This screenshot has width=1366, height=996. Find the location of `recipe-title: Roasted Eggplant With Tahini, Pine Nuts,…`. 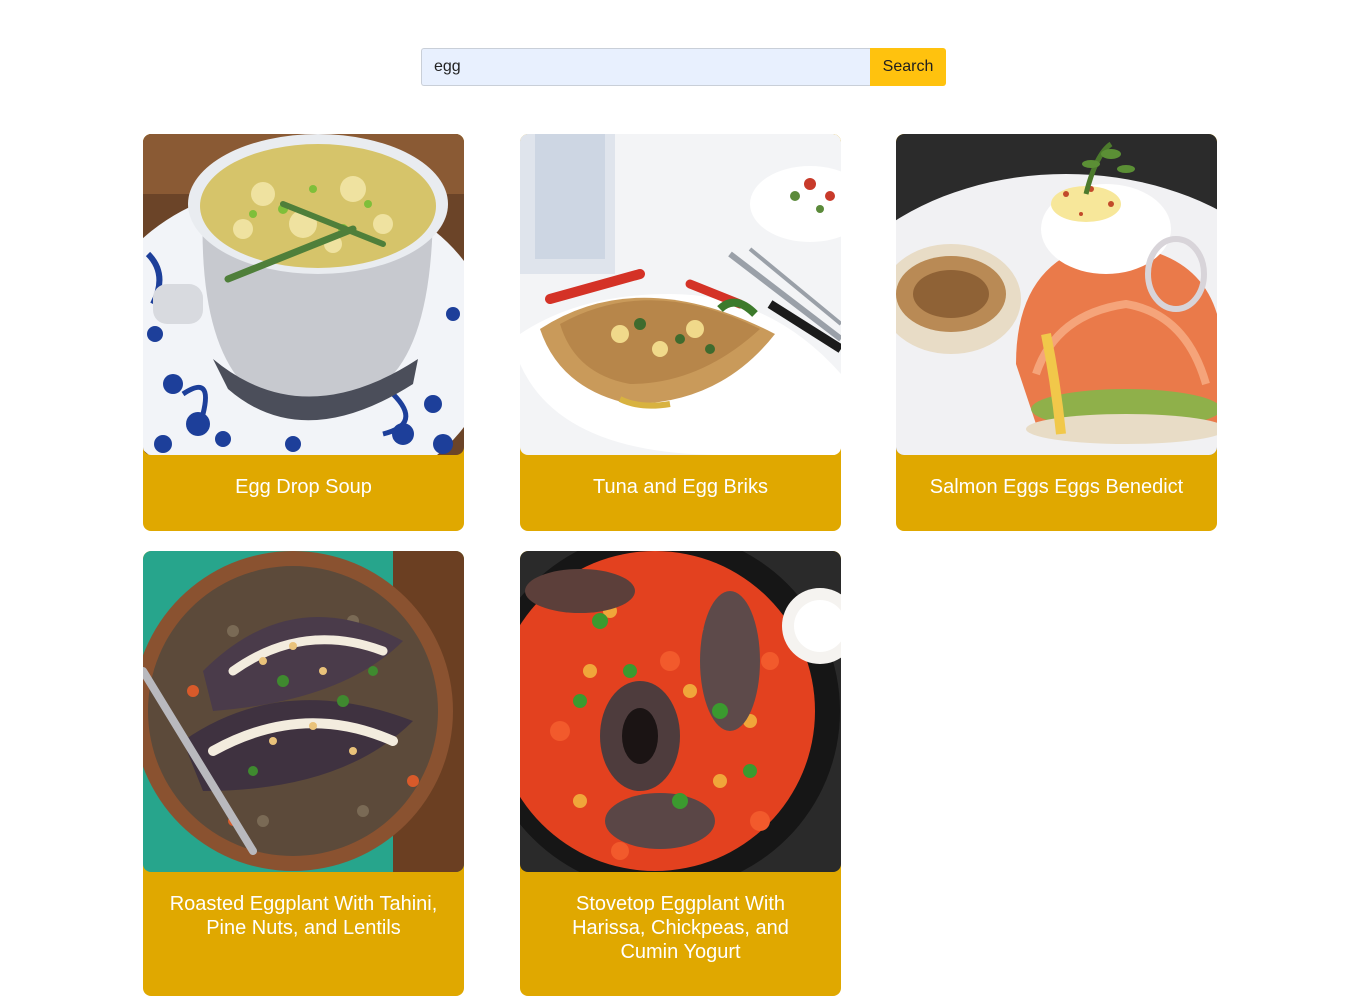

recipe-title: Roasted Eggplant With Tahini, Pine Nuts,… is located at coordinates (303, 906).